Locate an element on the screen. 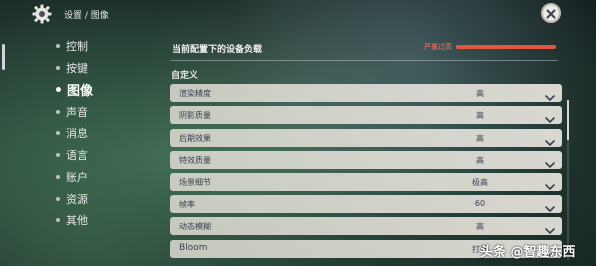  sidebar-item-account: 账户 is located at coordinates (101, 177).